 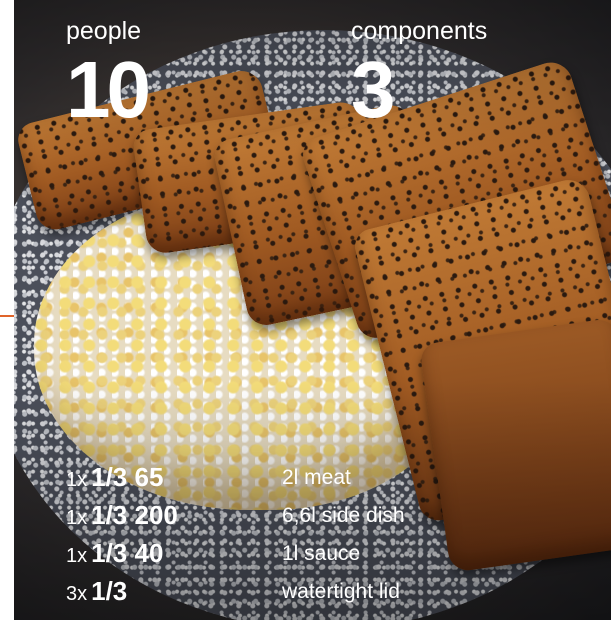 I want to click on people-count: 10, so click(x=108, y=89).